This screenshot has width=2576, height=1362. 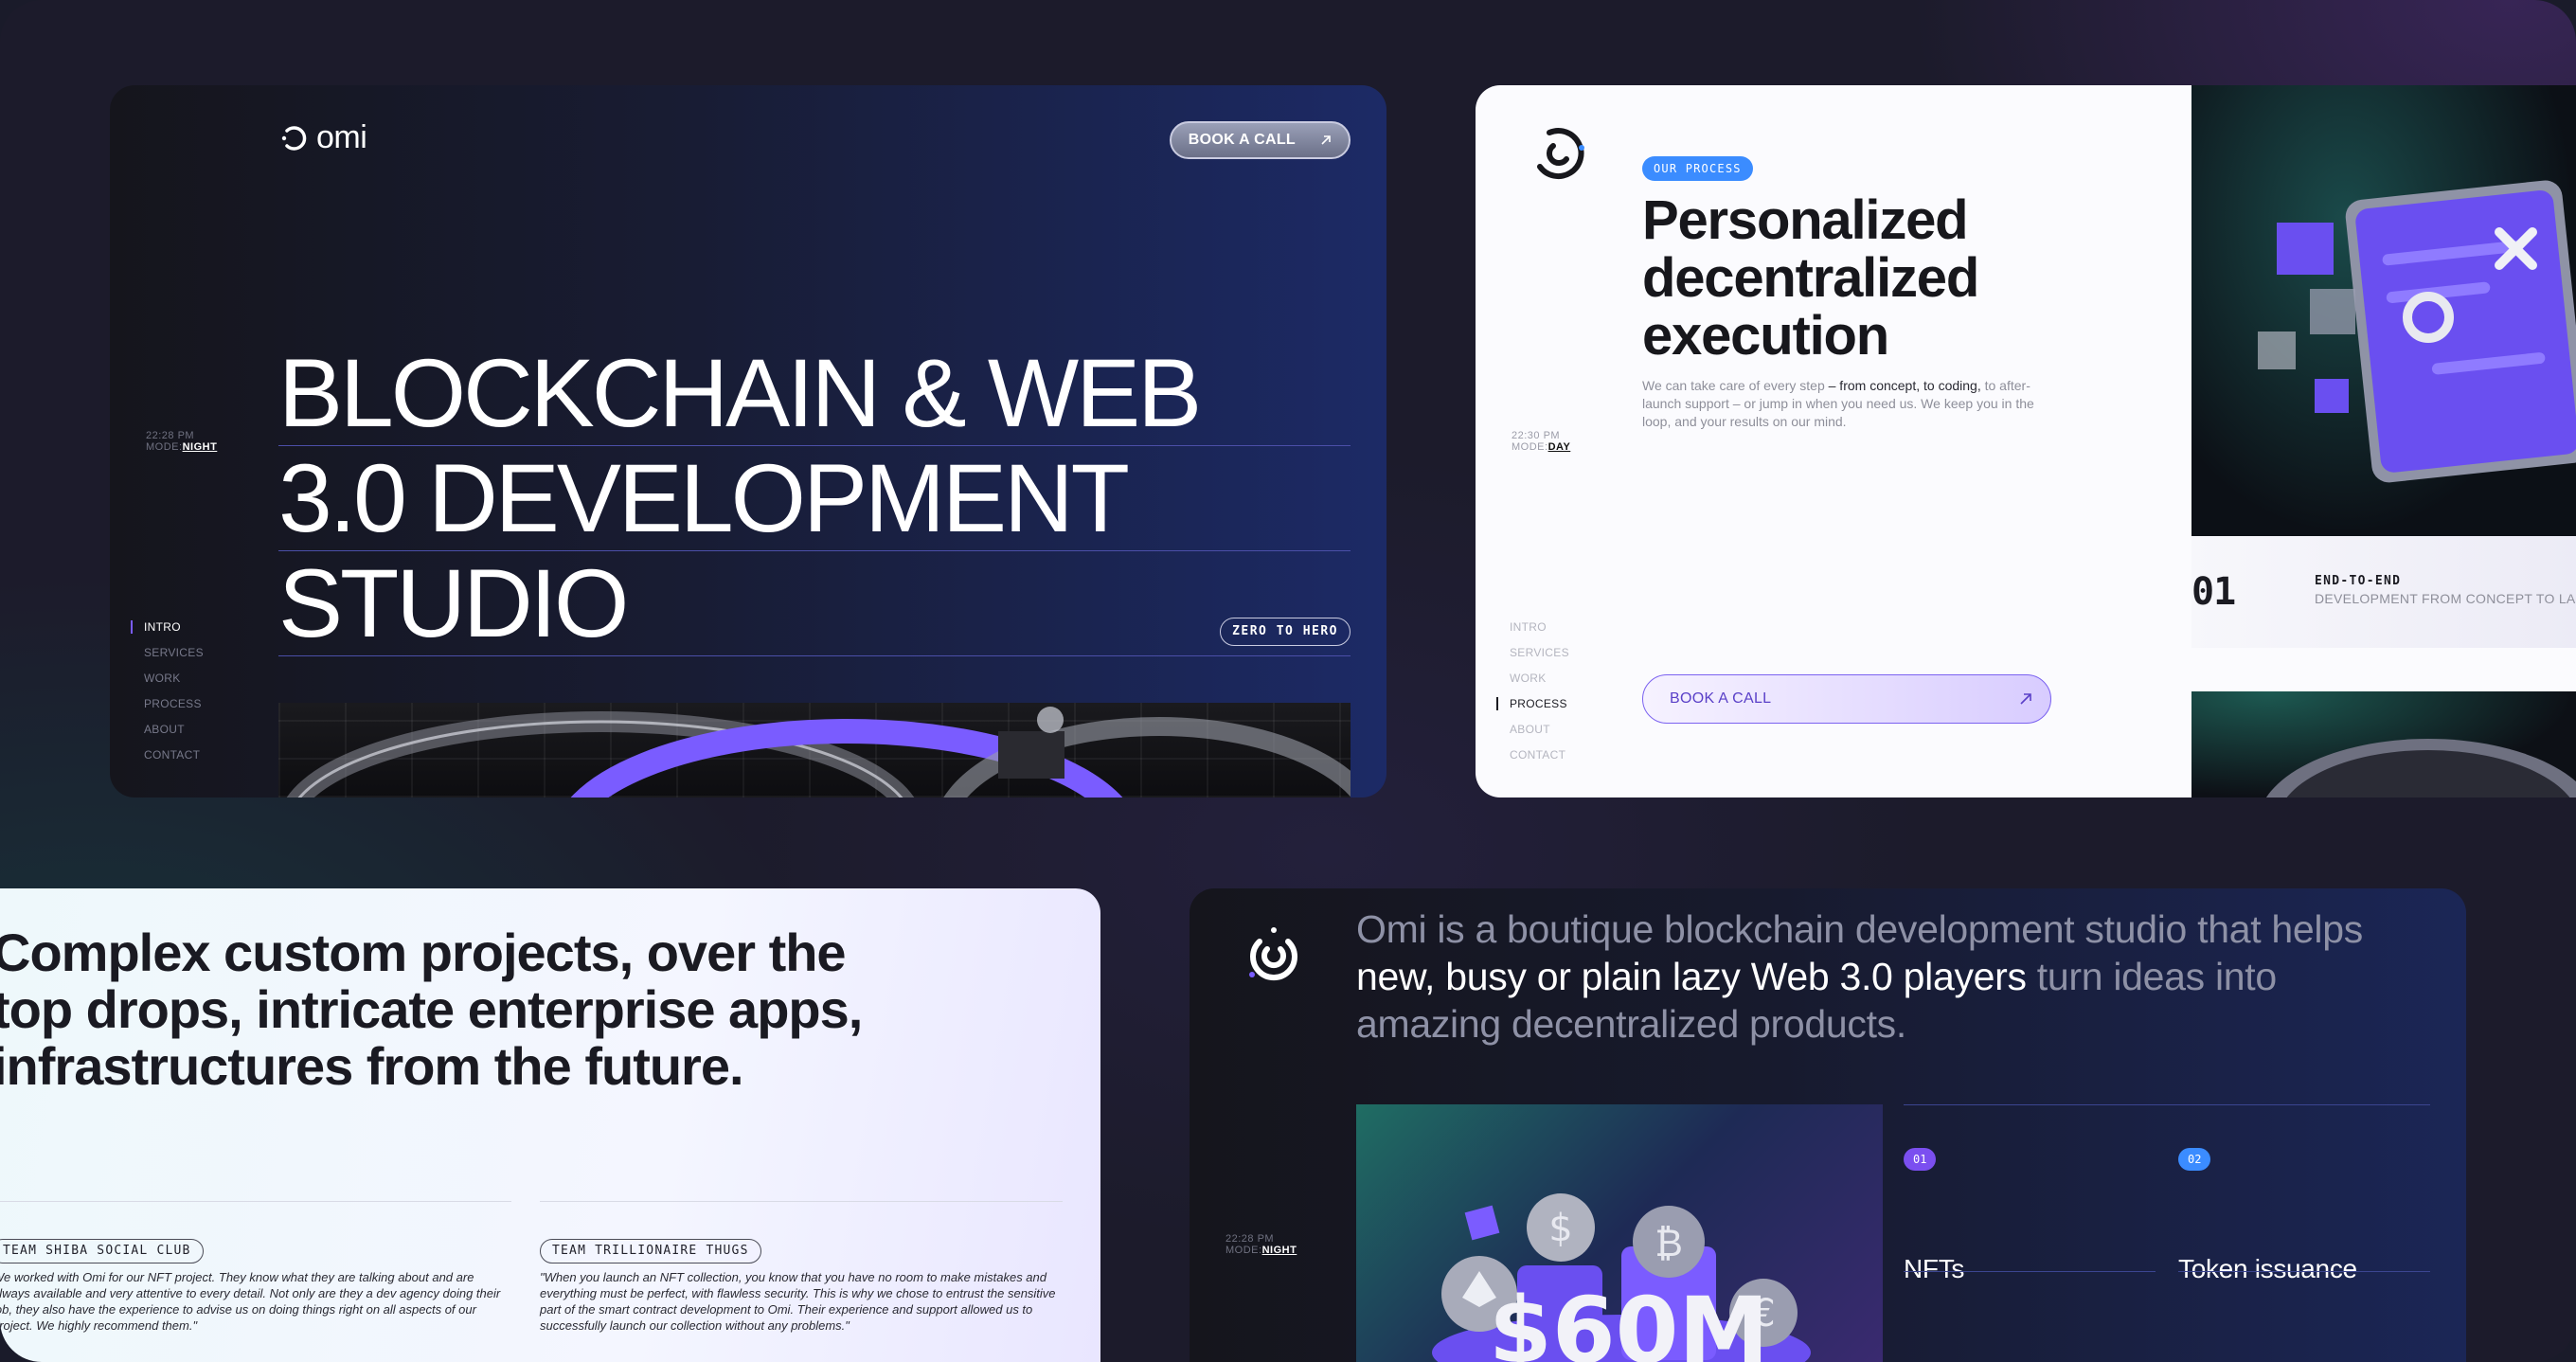 I want to click on clock-time: 22:30 PM, so click(x=1536, y=435).